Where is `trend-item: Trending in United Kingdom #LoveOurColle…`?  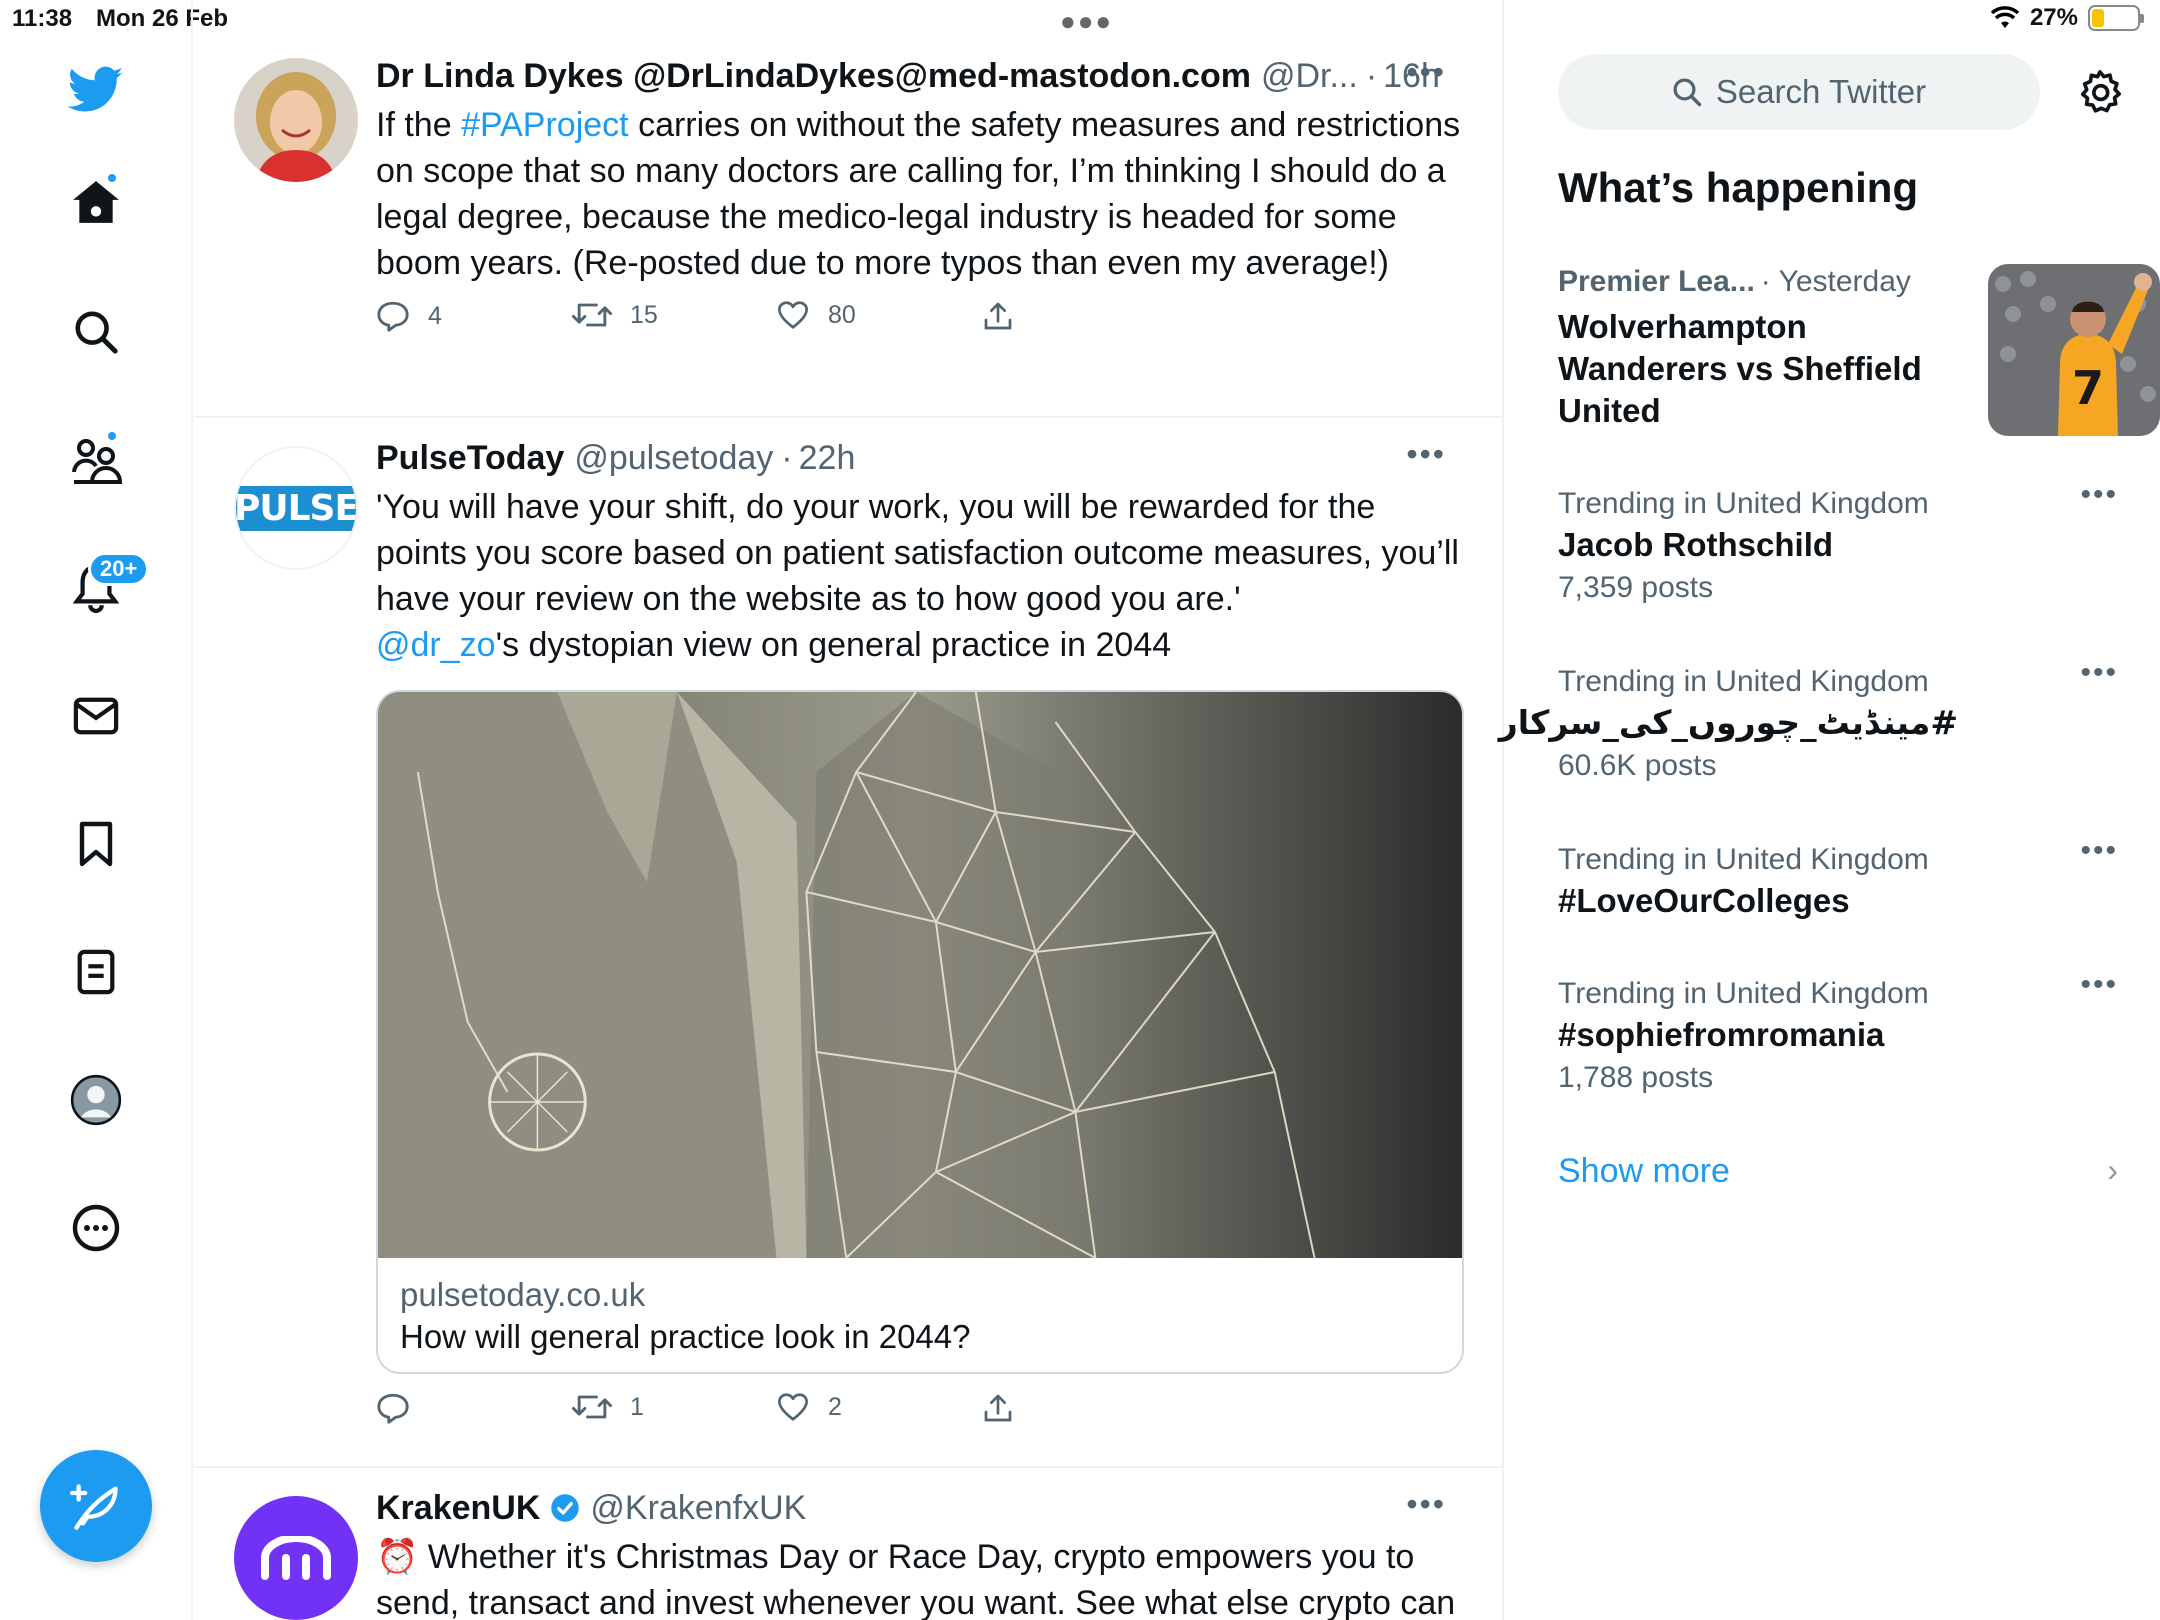 trend-item: Trending in United Kingdom #LoveOurColle… is located at coordinates (1838, 878).